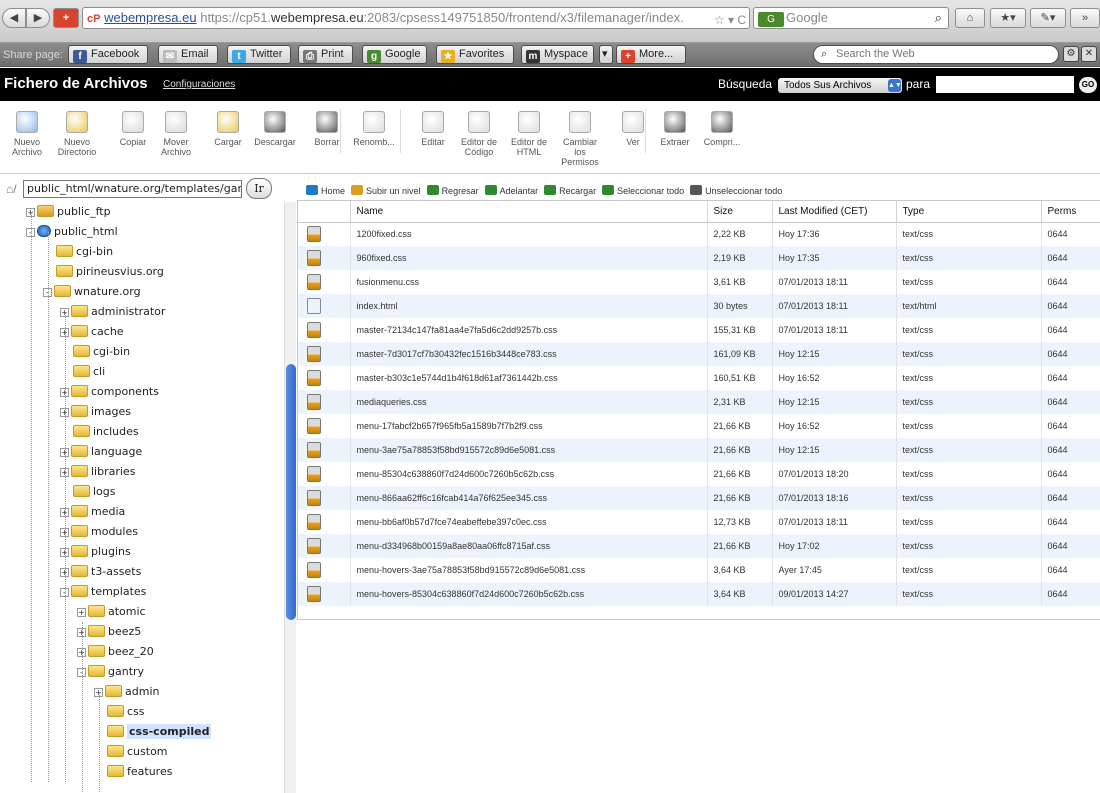 This screenshot has height=793, width=1100. I want to click on tree-node: cli, so click(89, 372).